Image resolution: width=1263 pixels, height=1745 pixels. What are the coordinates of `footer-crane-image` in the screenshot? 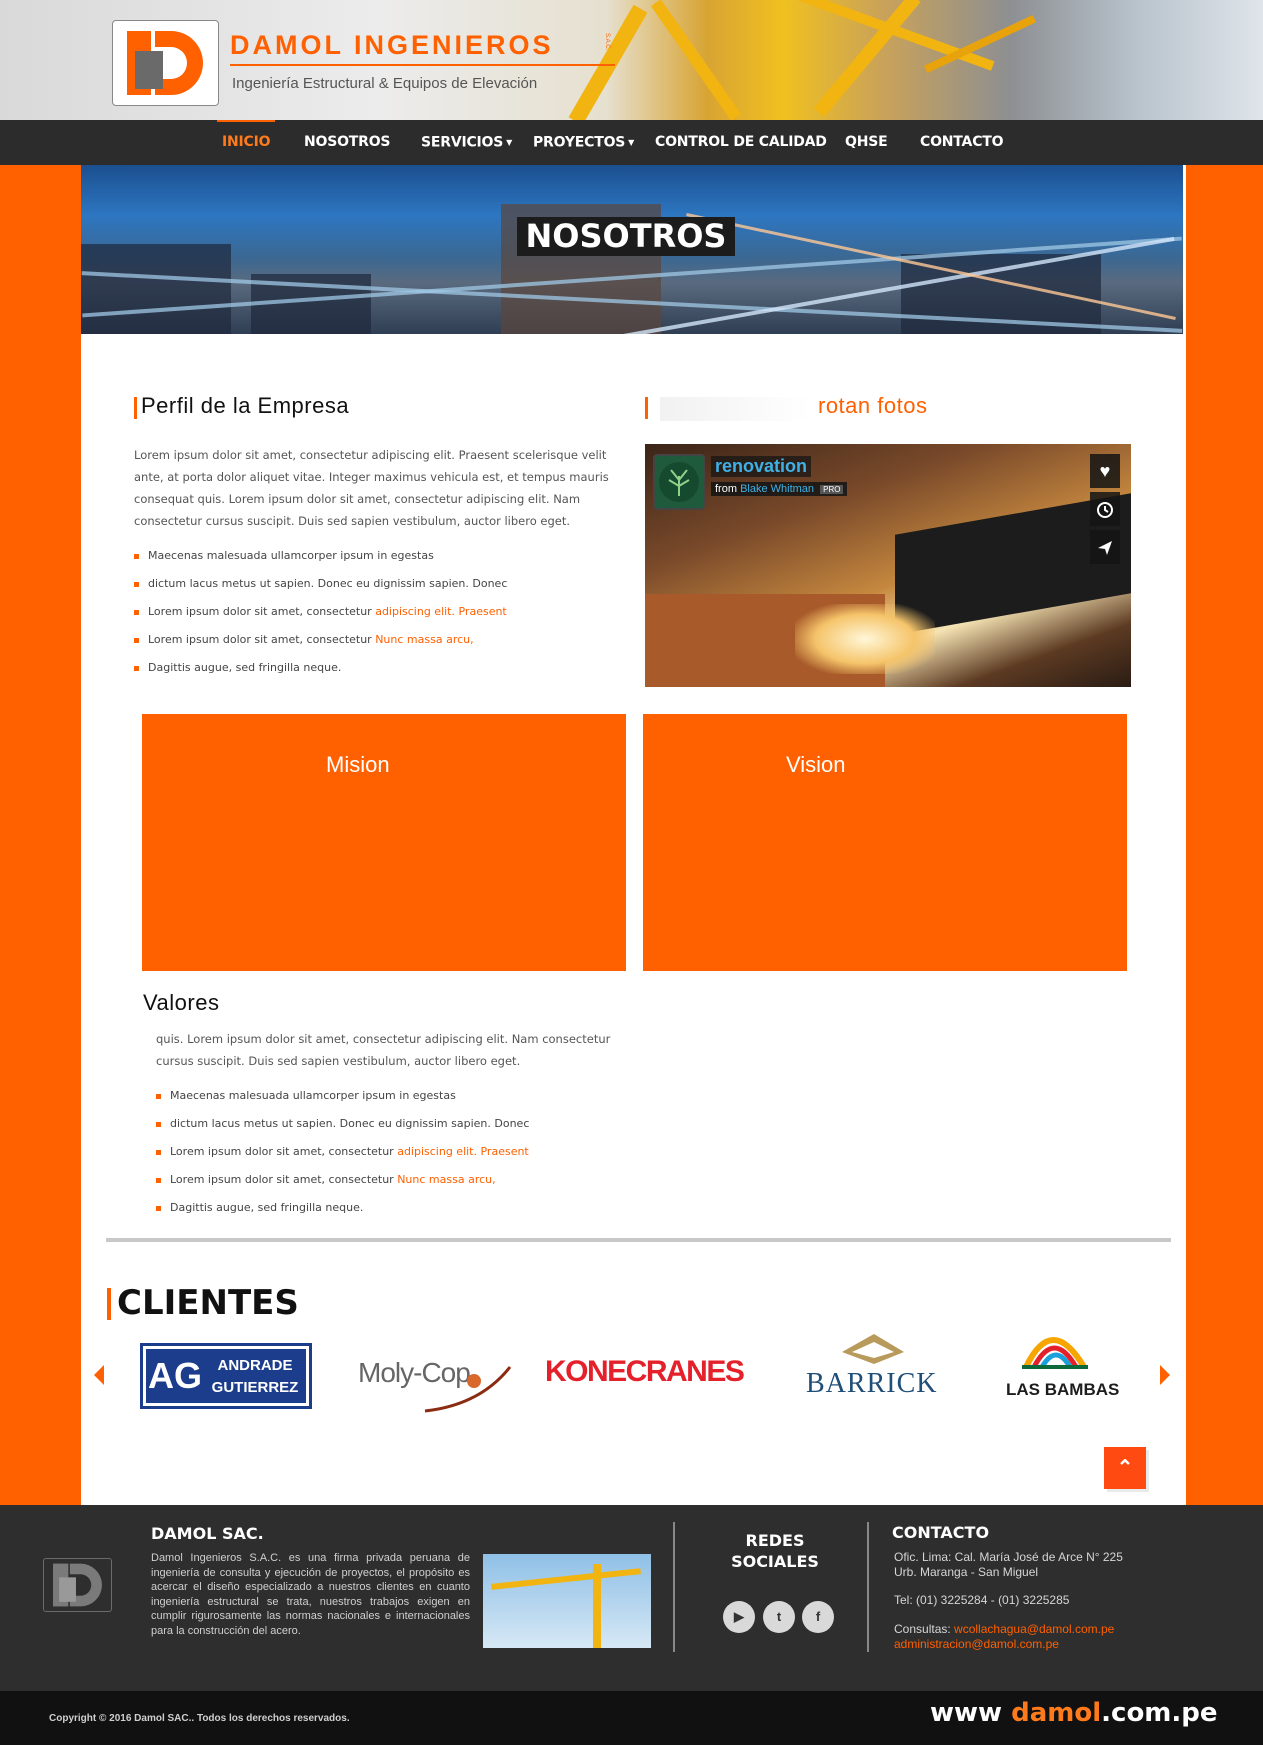 It's located at (567, 1601).